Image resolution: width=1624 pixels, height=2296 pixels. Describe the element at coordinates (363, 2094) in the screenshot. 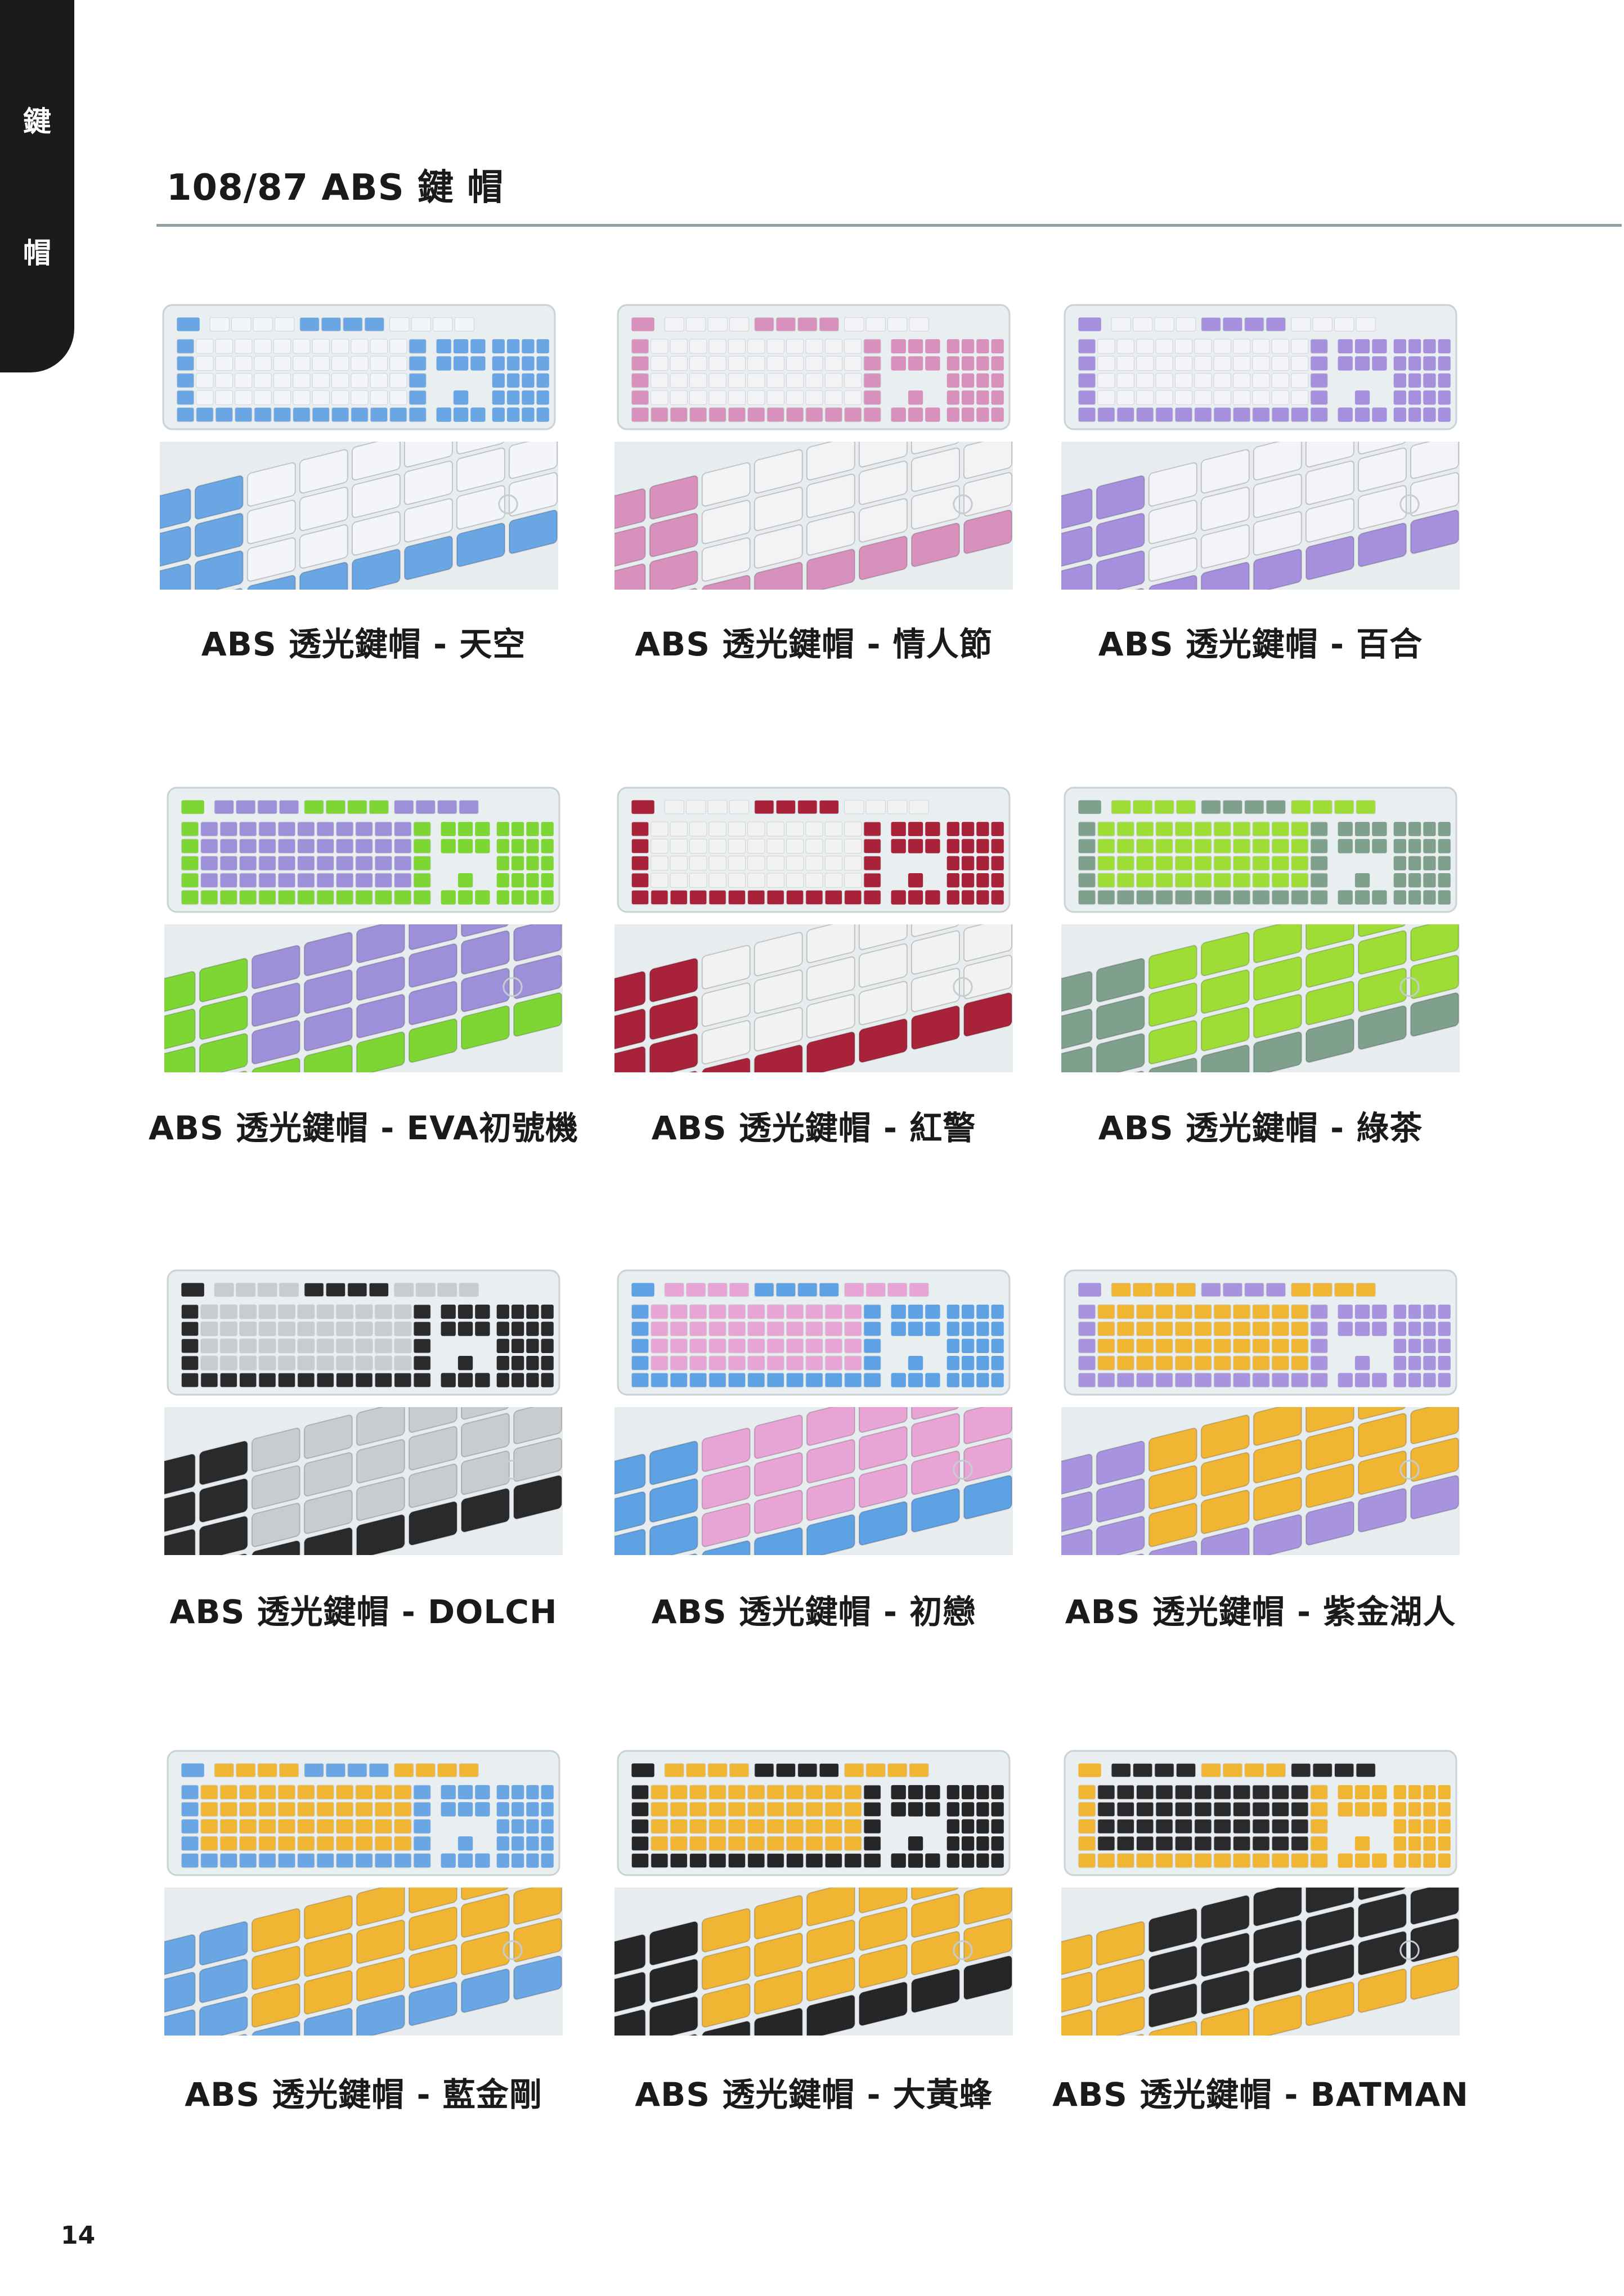

I see `product-caption: ABS 透光鍵帽 - 藍金剛` at that location.